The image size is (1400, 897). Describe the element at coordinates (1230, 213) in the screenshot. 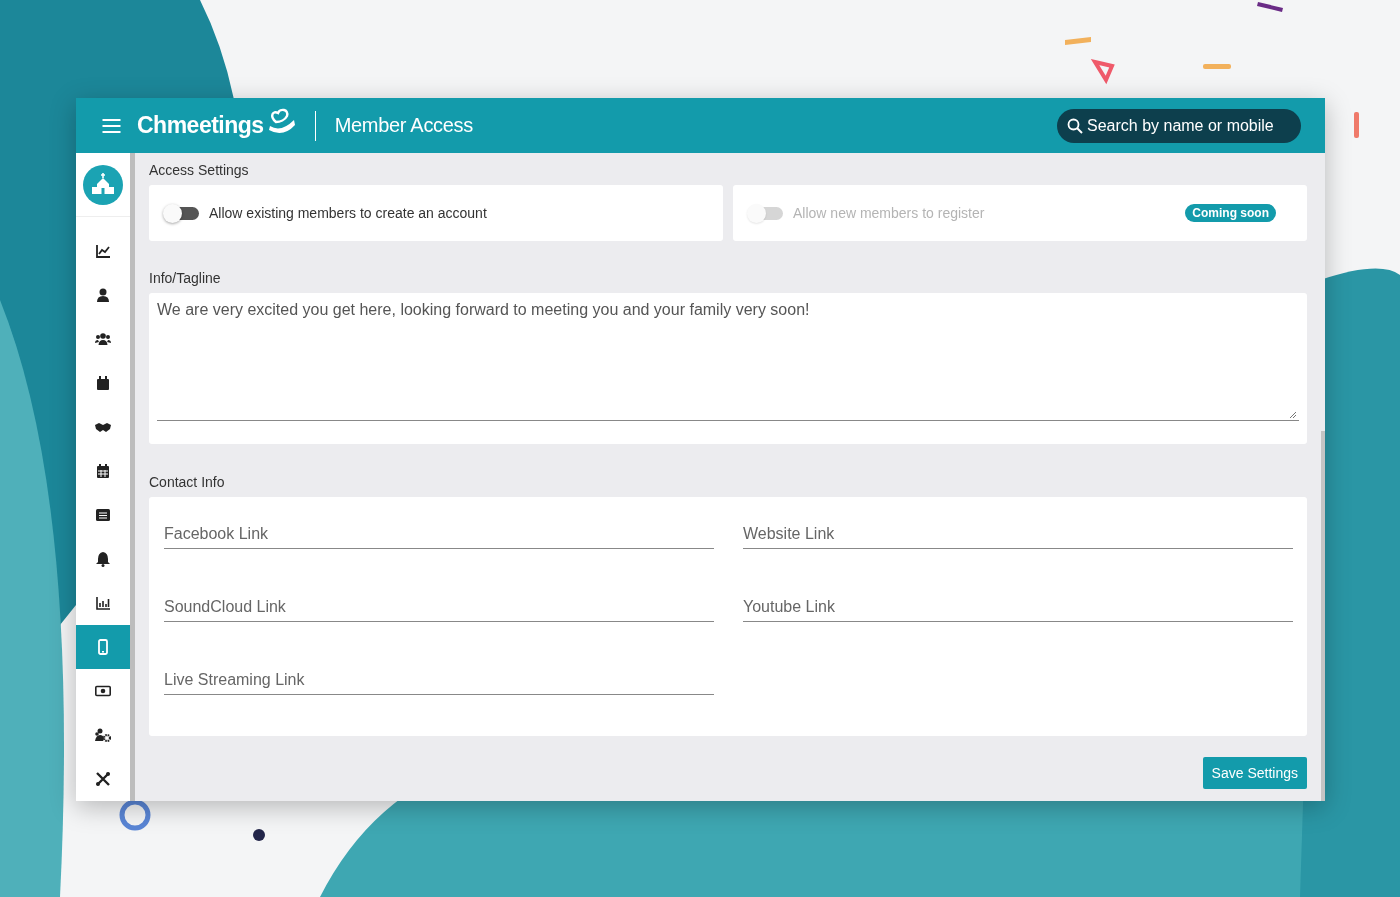

I see `status-badge: Coming soon` at that location.